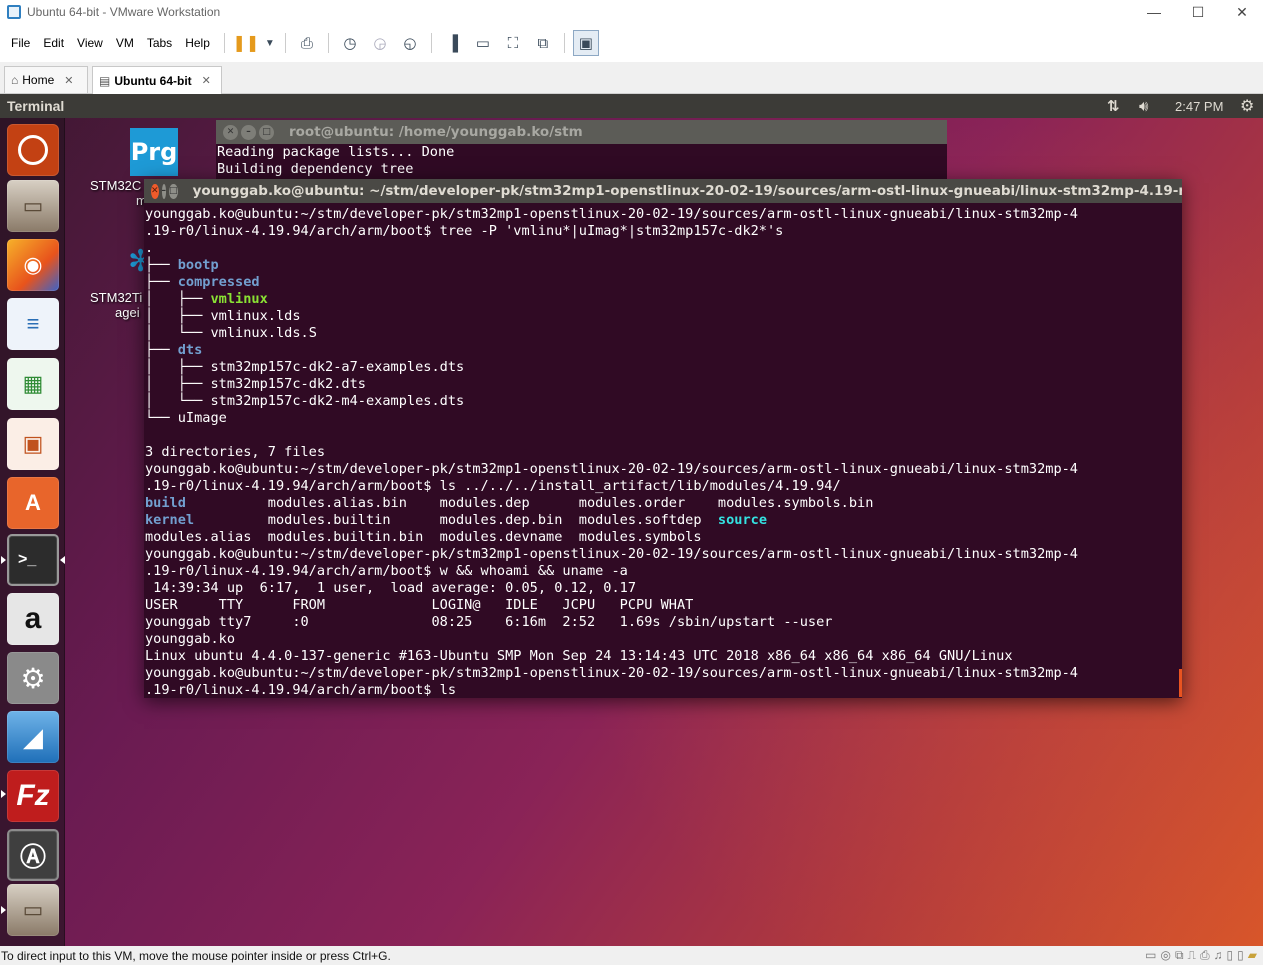 The width and height of the screenshot is (1263, 965). What do you see at coordinates (116, 185) in the screenshot?
I see `desktop-icon-label-line: STM32C` at bounding box center [116, 185].